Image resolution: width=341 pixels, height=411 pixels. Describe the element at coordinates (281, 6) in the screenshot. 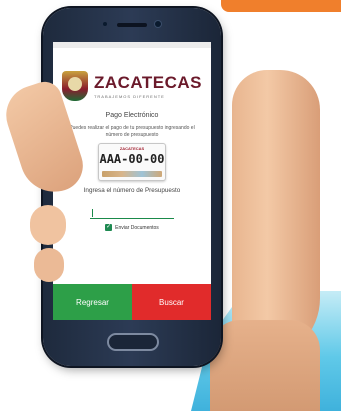

I see `decorative-orange-bar` at that location.